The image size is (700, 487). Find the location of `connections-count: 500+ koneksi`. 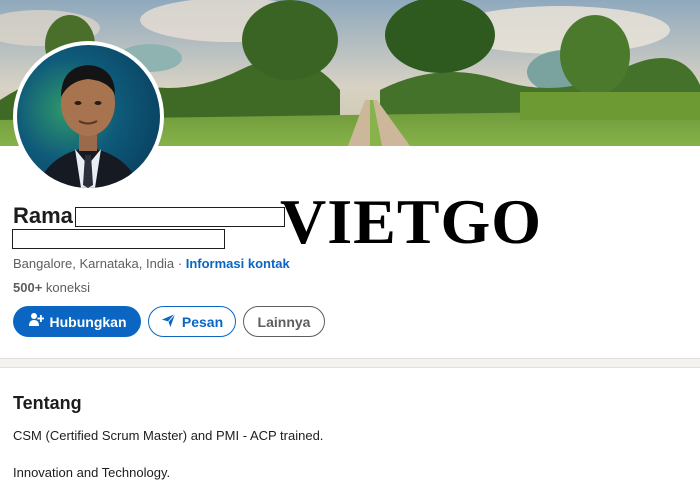

connections-count: 500+ koneksi is located at coordinates (51, 287).